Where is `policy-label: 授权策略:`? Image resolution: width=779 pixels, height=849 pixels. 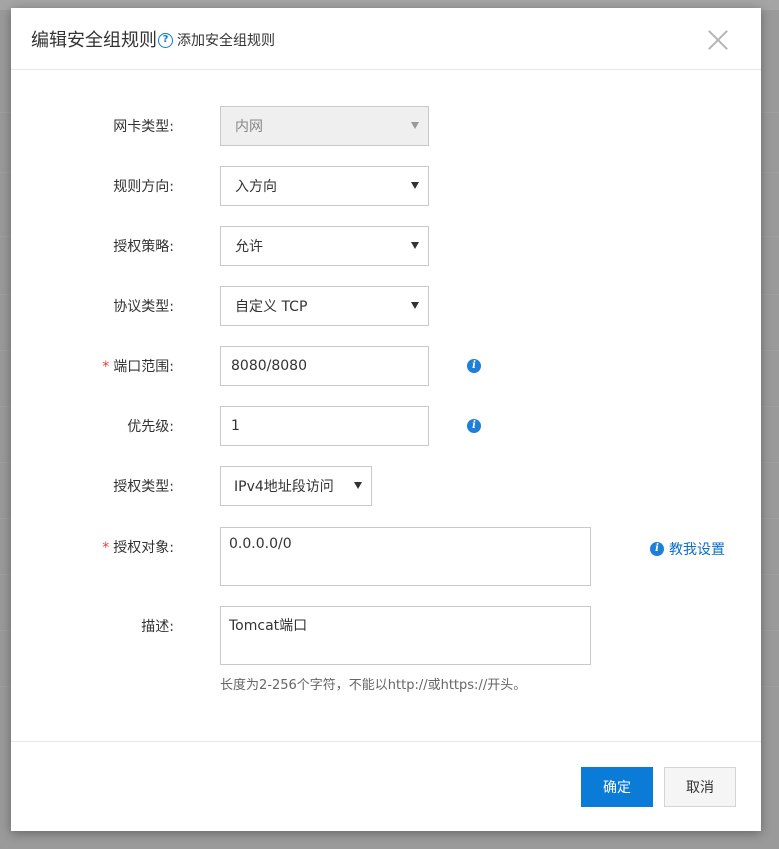 policy-label: 授权策略: is located at coordinates (143, 247).